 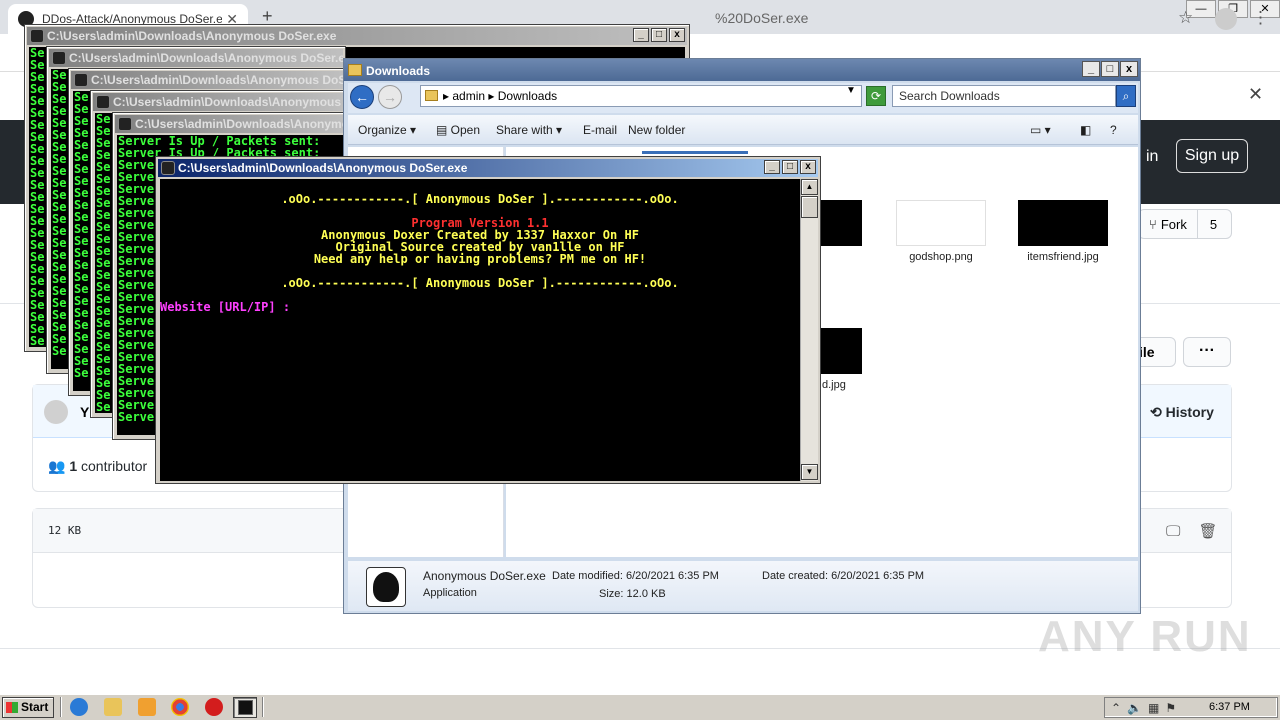 What do you see at coordinates (362, 97) in the screenshot?
I see `back-button: ←` at bounding box center [362, 97].